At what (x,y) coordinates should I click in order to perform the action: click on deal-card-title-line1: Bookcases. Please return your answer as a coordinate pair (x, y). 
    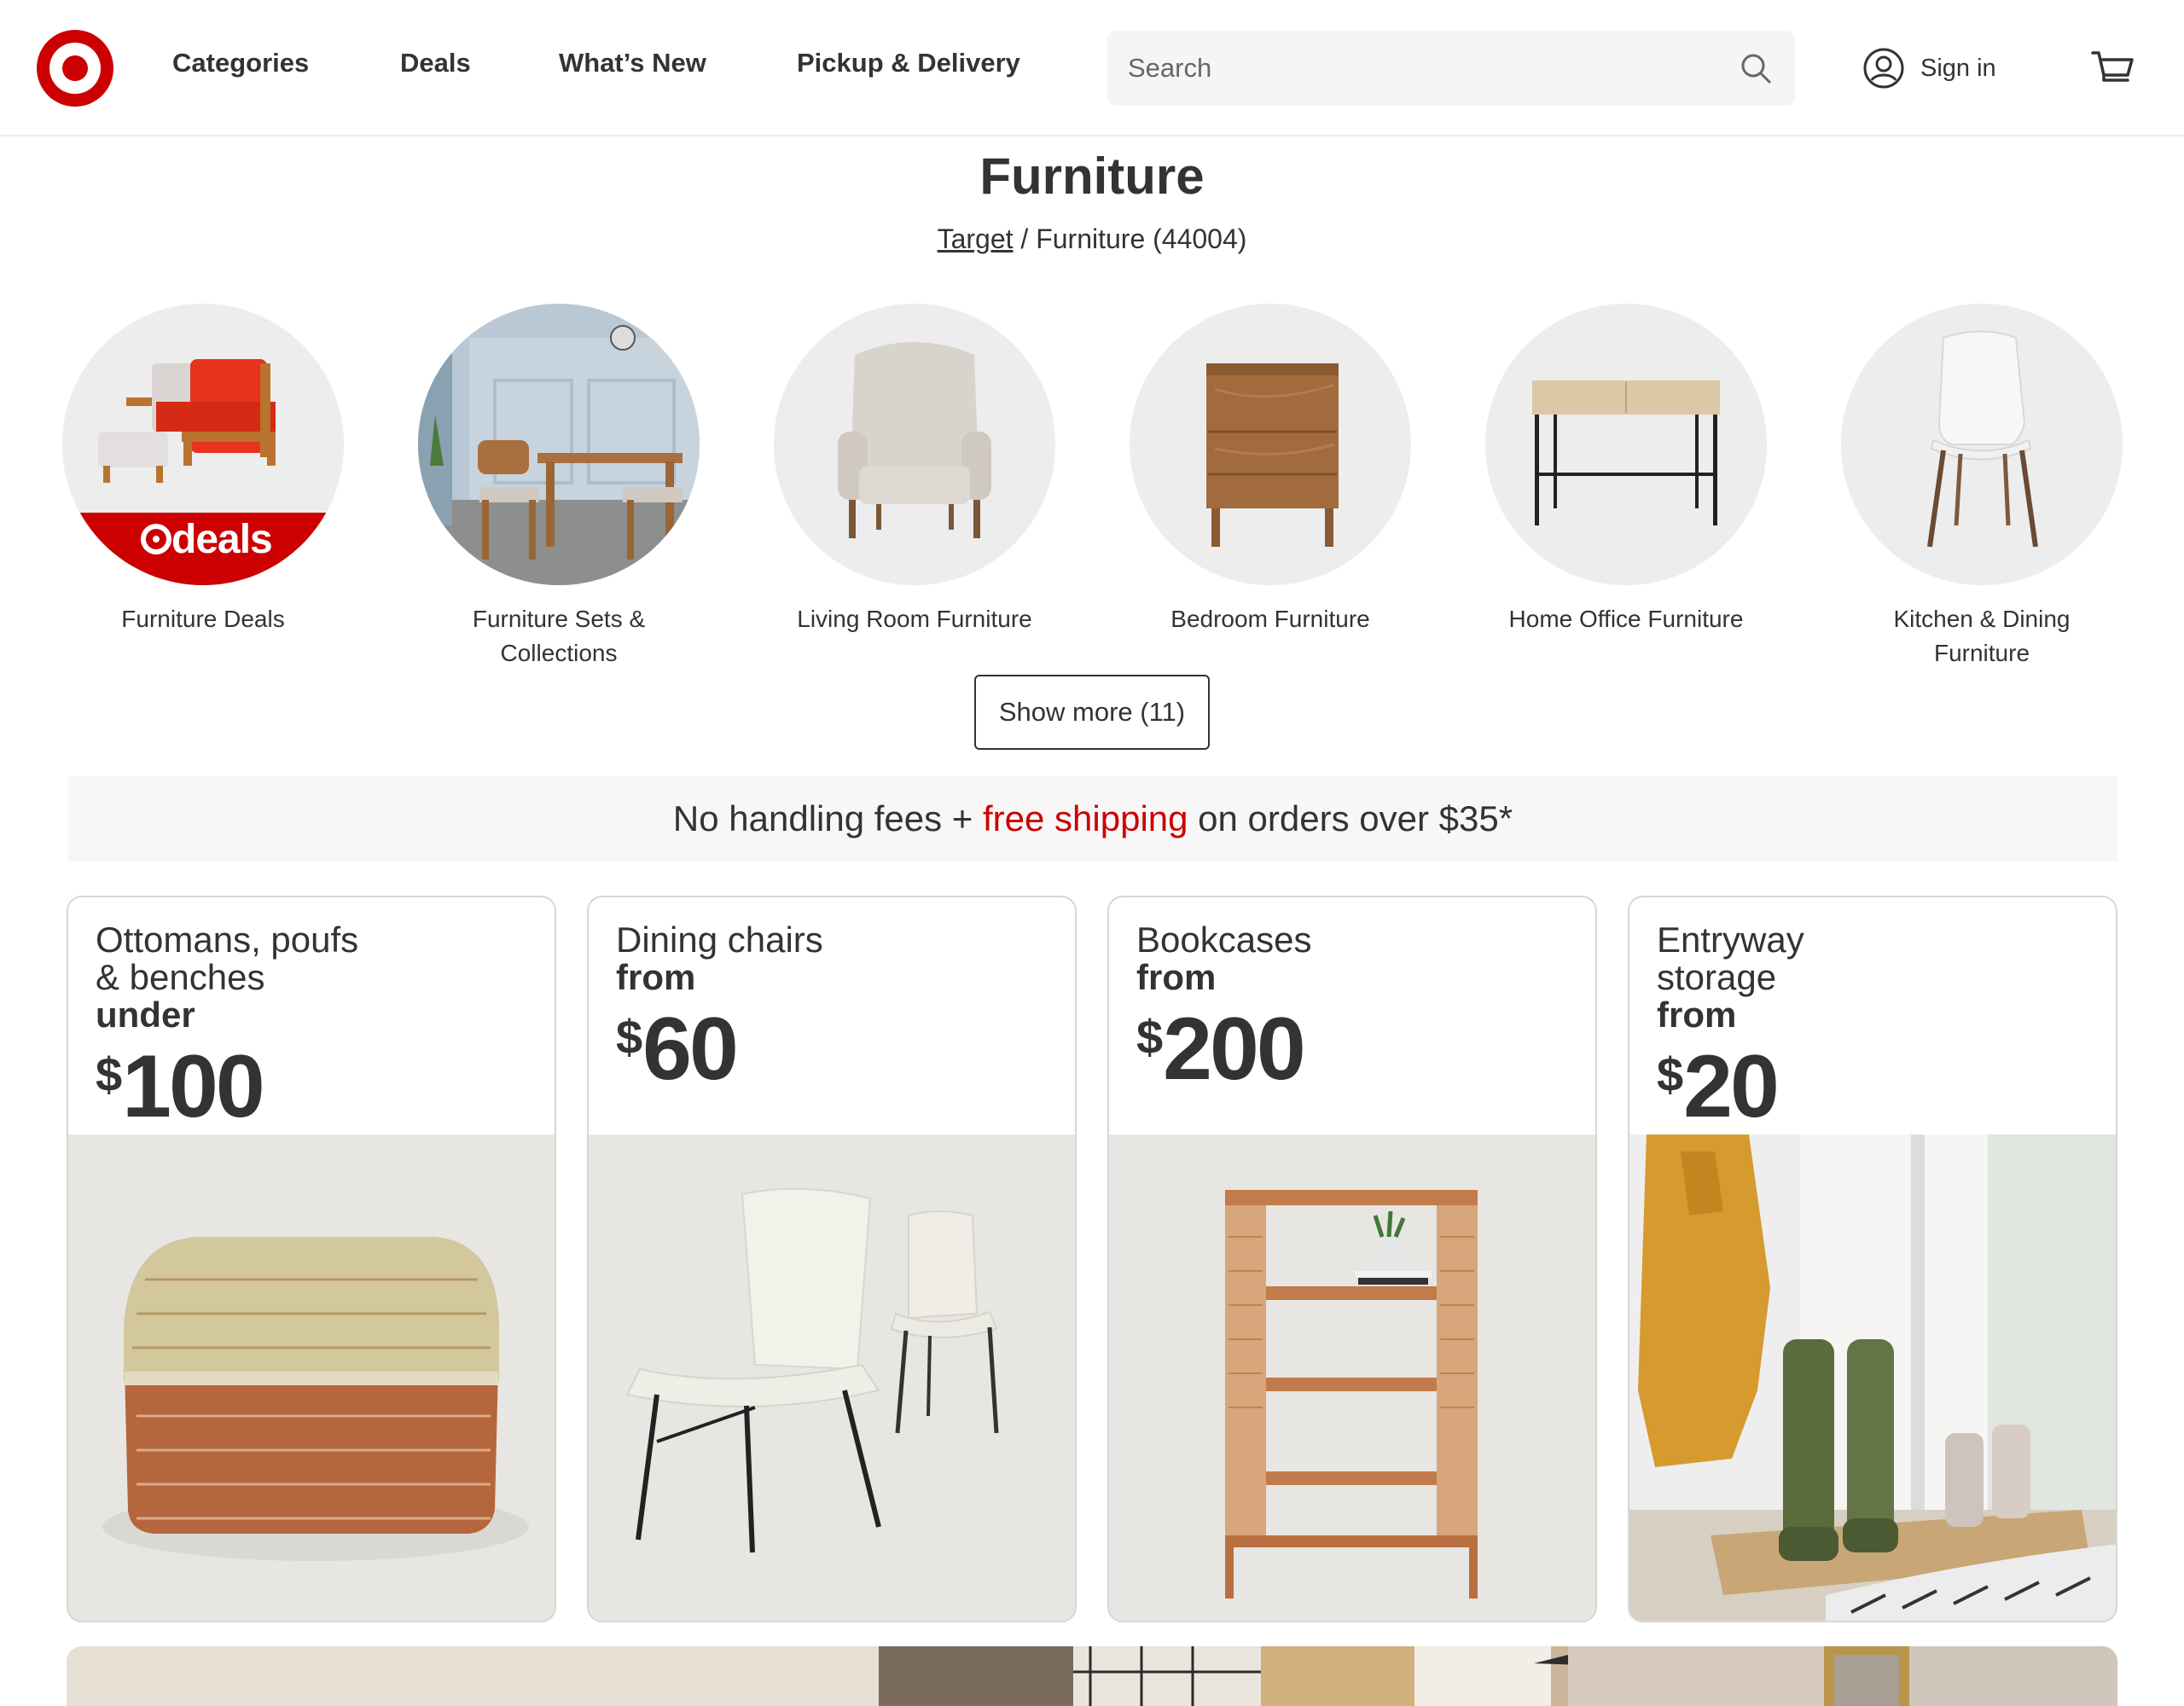
    Looking at the image, I should click on (1224, 940).